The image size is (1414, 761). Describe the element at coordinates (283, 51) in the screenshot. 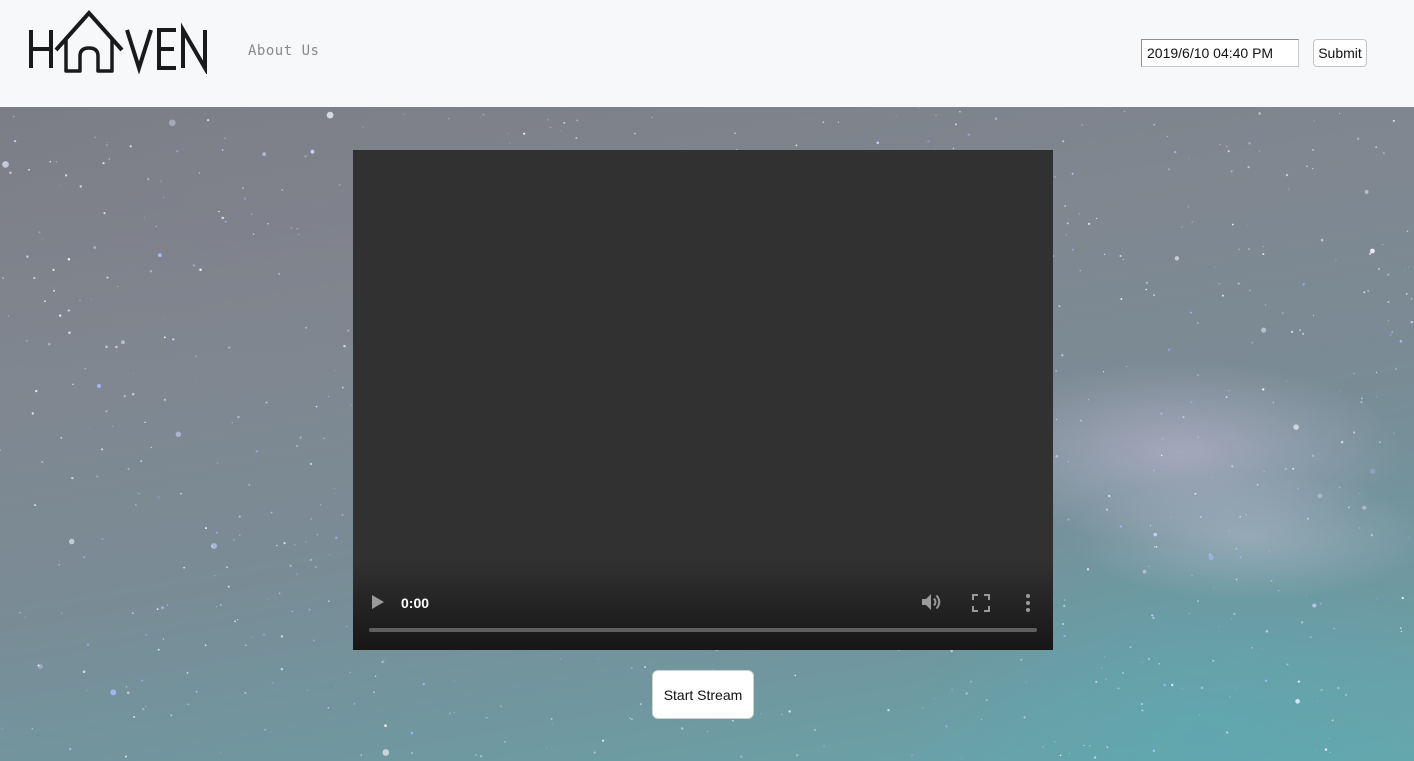

I see `nav-about-us-link: About Us` at that location.